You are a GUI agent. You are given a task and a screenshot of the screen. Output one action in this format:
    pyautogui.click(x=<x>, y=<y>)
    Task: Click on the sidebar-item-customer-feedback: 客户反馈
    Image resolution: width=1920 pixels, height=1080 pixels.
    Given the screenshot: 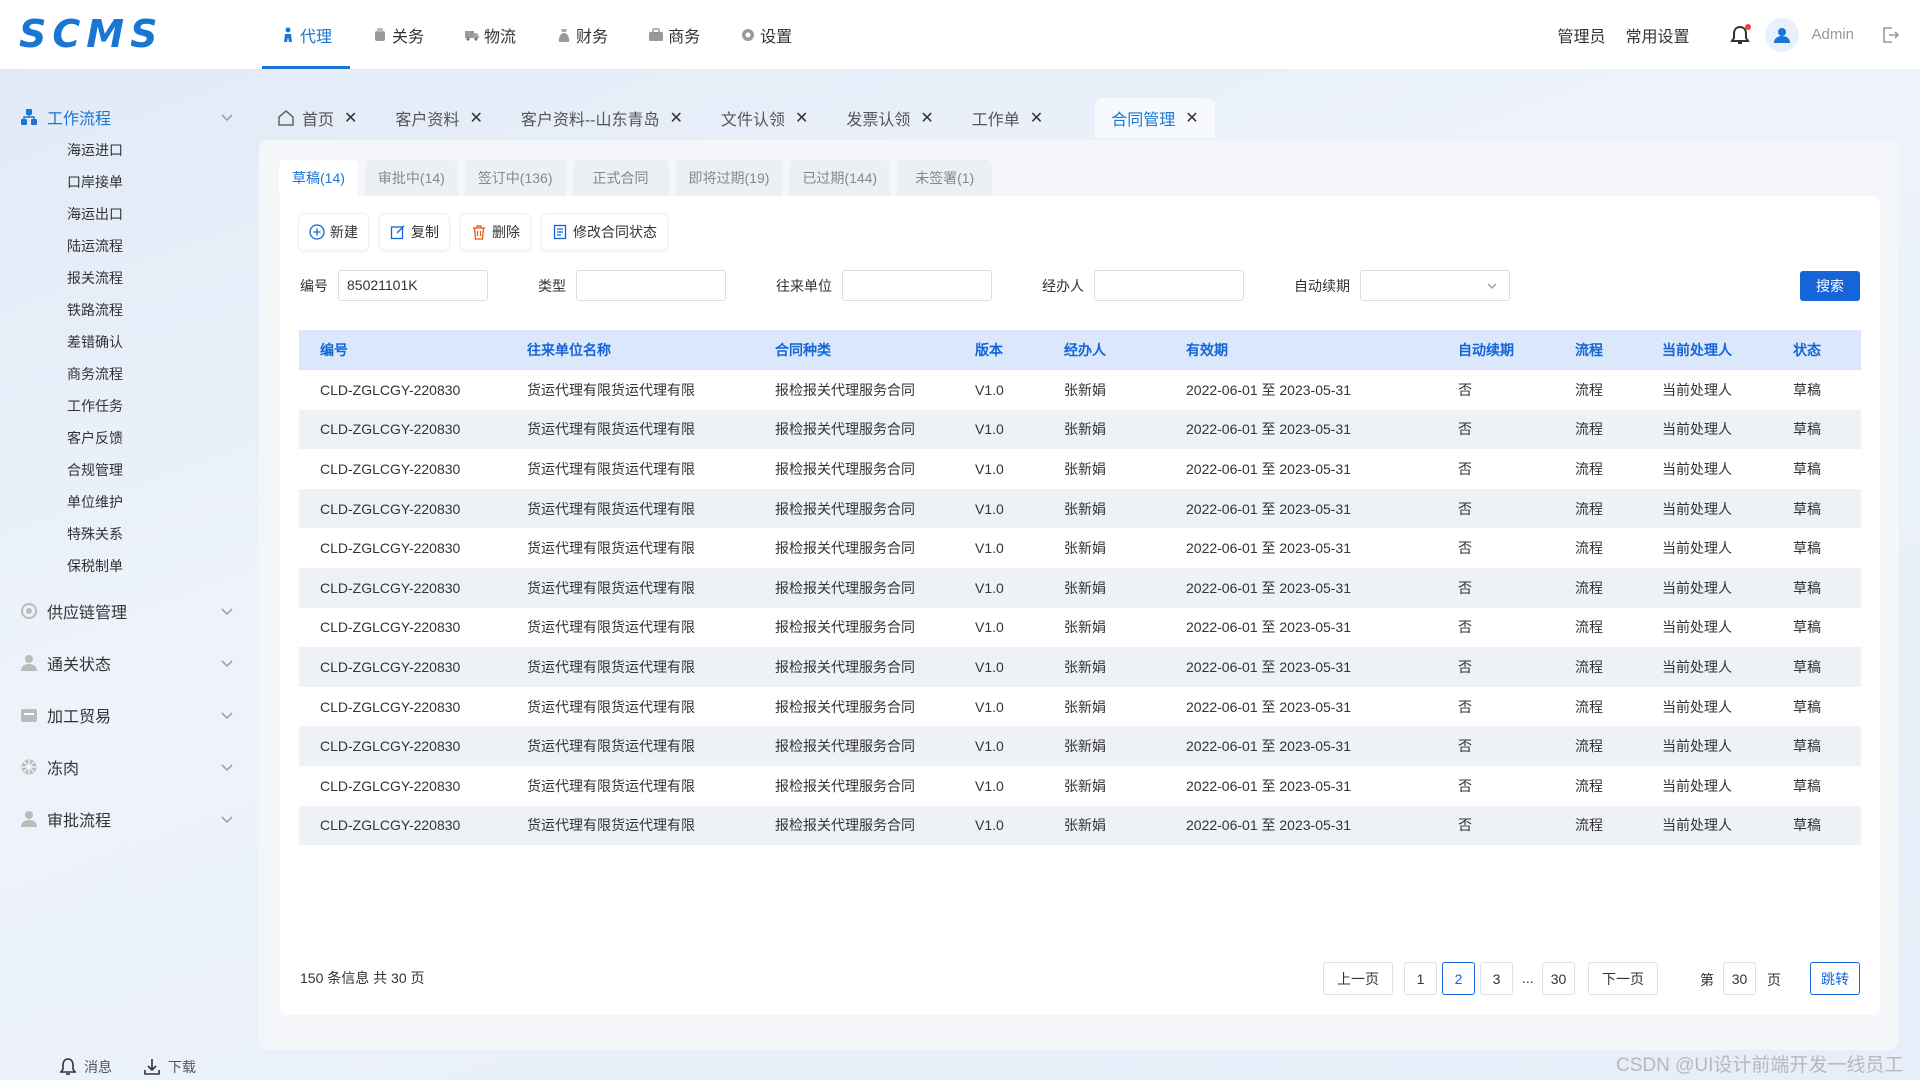 What is the action you would take?
    pyautogui.click(x=95, y=438)
    